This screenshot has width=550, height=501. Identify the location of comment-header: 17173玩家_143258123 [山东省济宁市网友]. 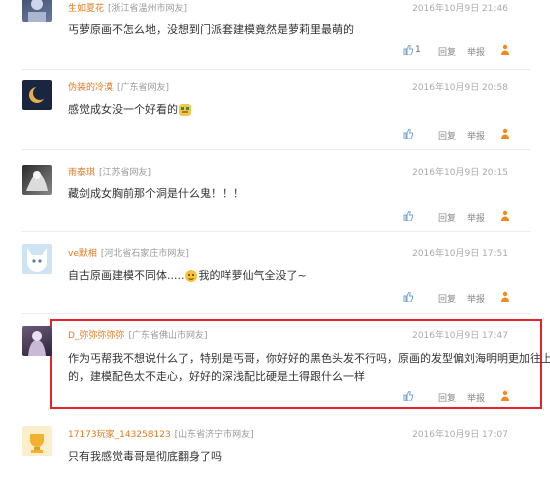
(161, 433).